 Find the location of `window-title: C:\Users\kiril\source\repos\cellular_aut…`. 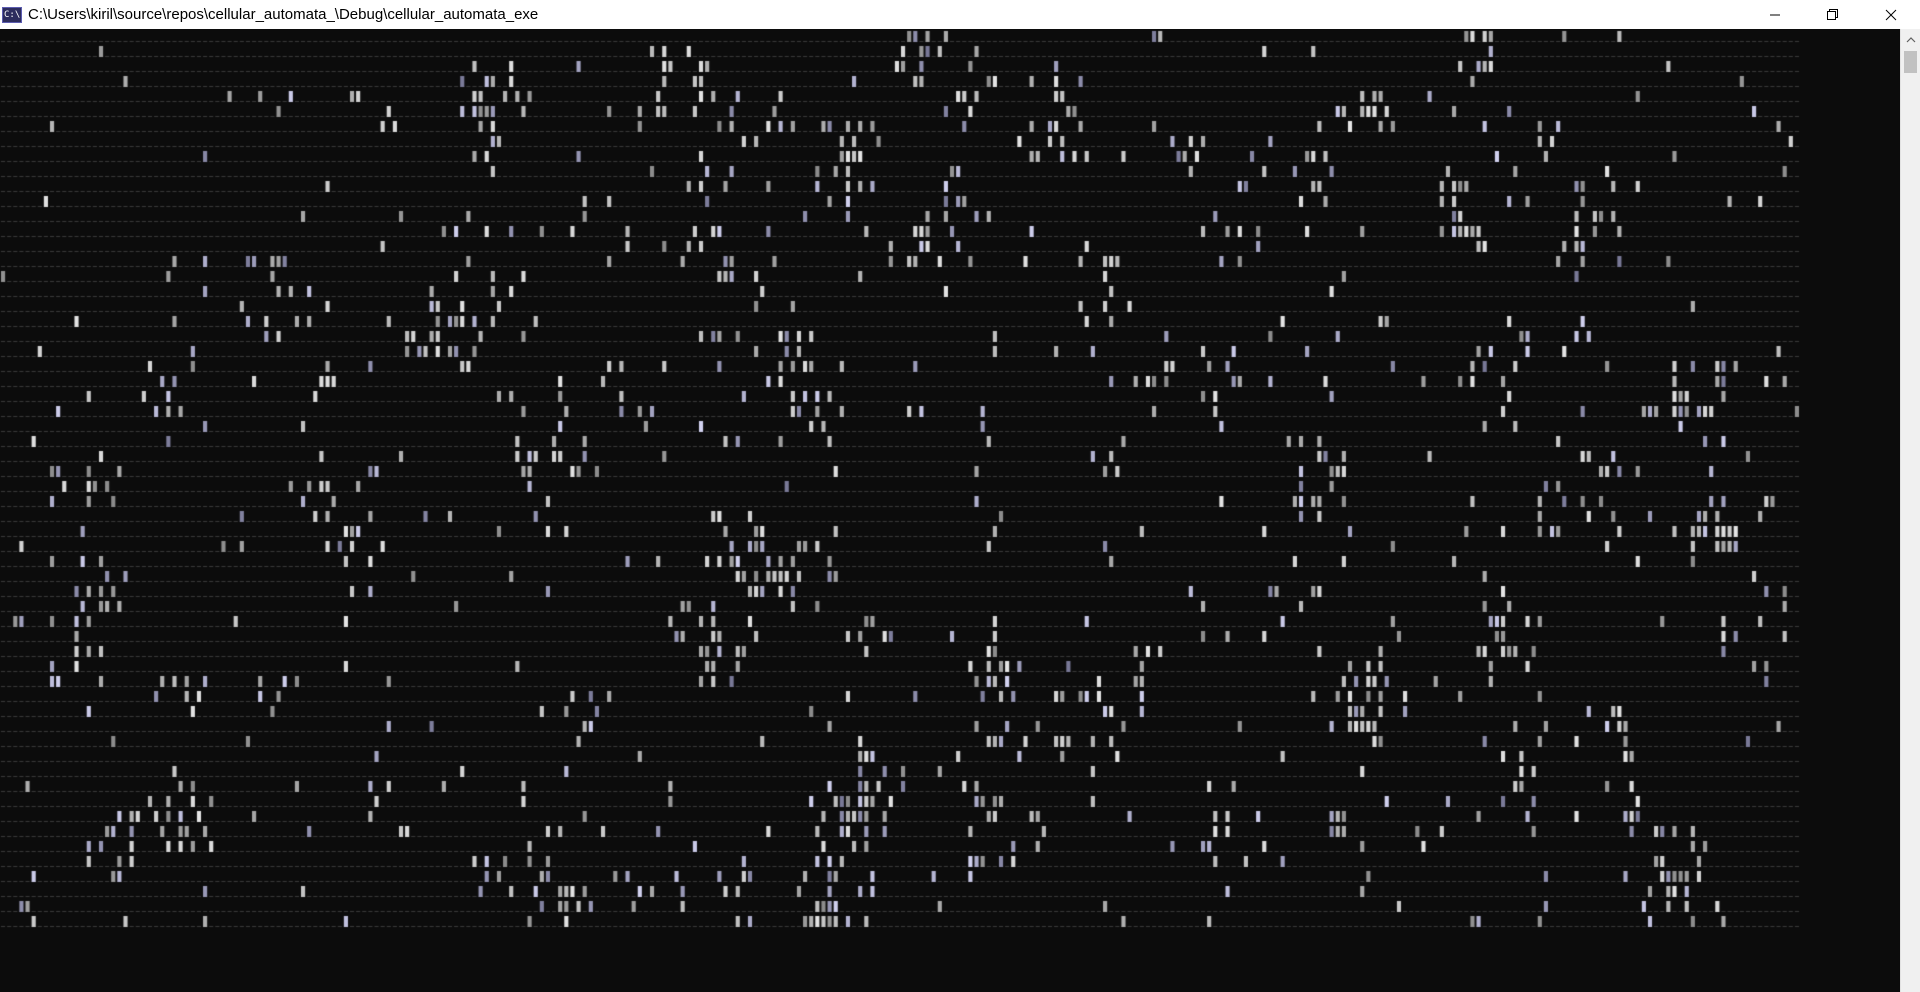

window-title: C:\Users\kiril\source\repos\cellular_aut… is located at coordinates (283, 14).